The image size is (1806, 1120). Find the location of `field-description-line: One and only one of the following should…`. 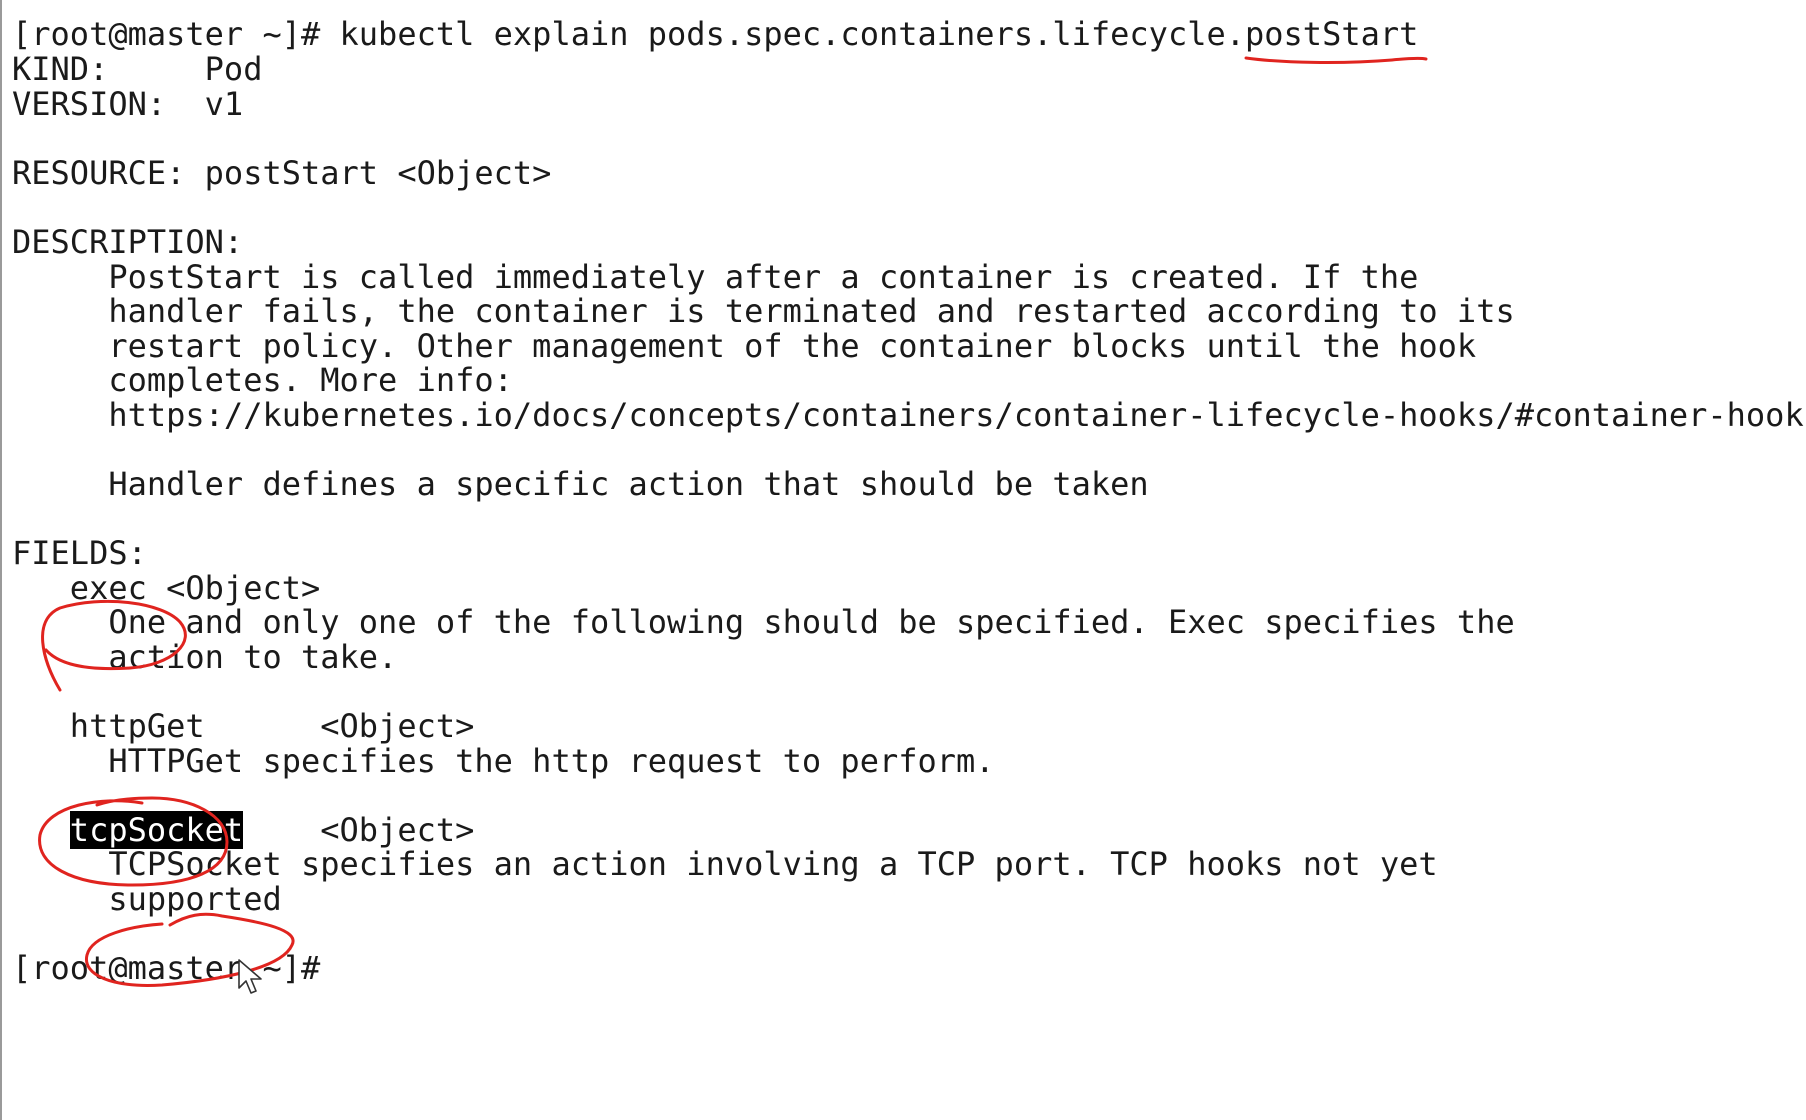

field-description-line: One and only one of the following should… is located at coordinates (811, 622).